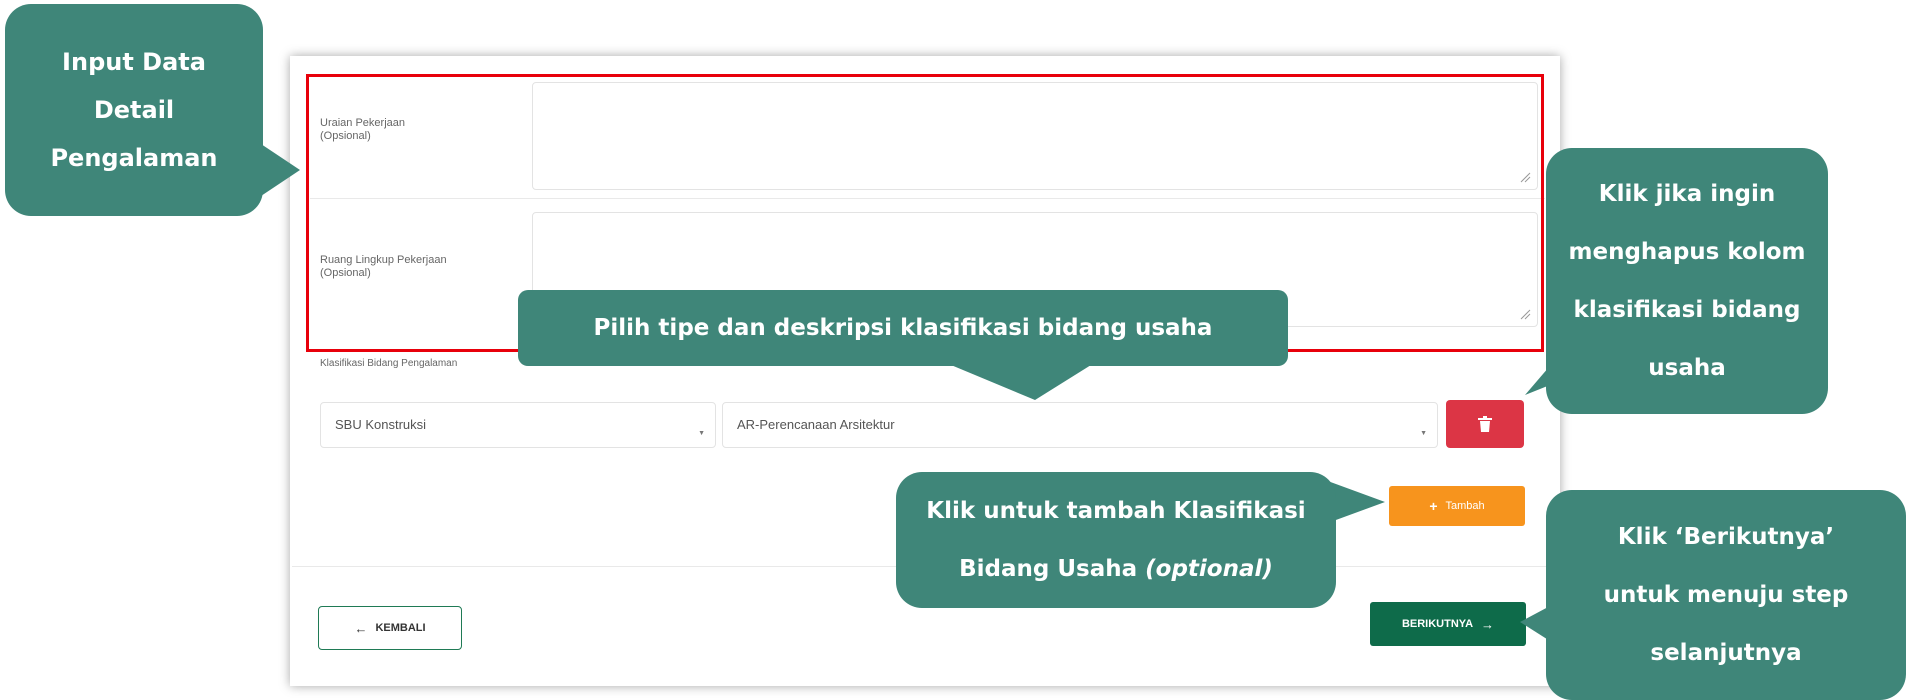 The image size is (1910, 700). Describe the element at coordinates (134, 110) in the screenshot. I see `callout-input-data: Input Data Detail Pengalaman` at that location.